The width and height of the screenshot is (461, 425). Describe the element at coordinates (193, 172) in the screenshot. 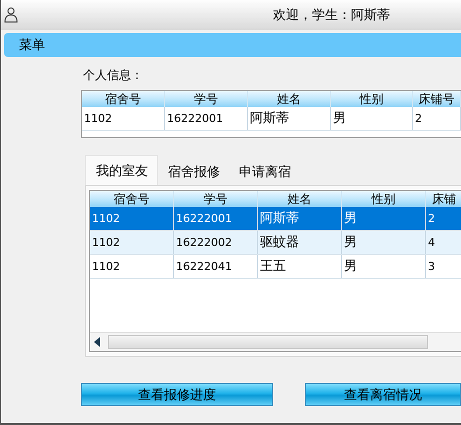

I see `tab: 宿舍报修` at that location.